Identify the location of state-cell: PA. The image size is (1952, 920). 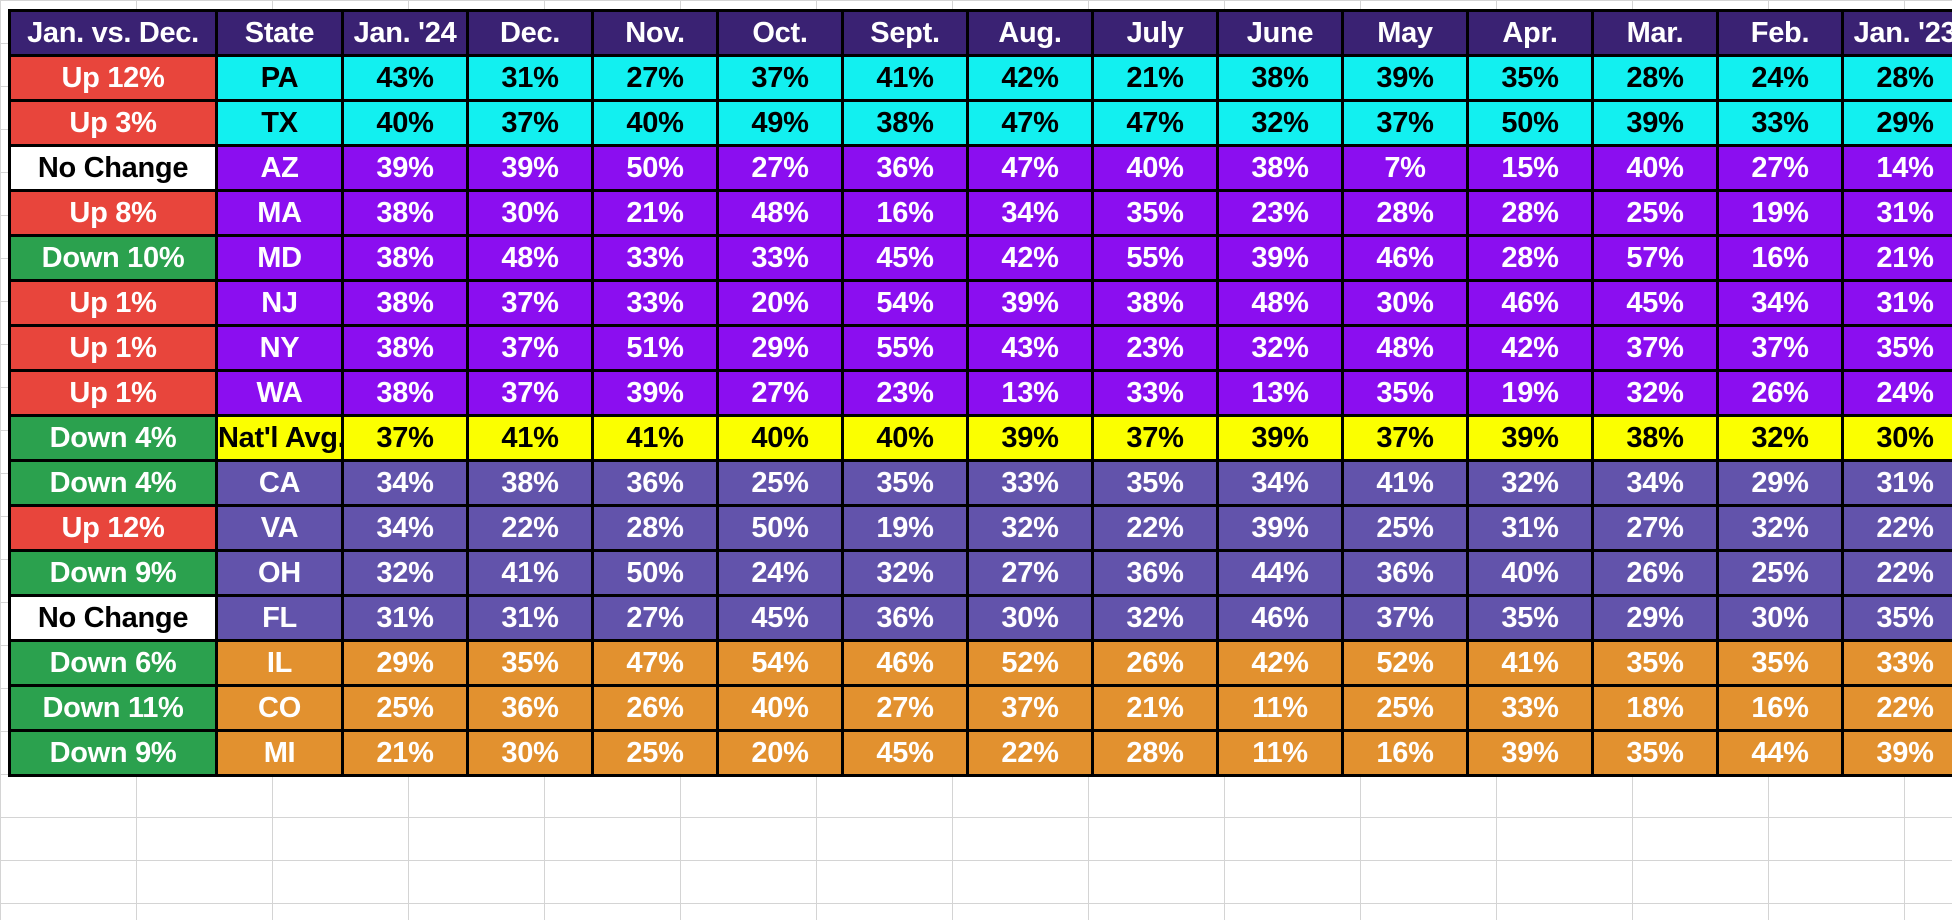
(279, 78).